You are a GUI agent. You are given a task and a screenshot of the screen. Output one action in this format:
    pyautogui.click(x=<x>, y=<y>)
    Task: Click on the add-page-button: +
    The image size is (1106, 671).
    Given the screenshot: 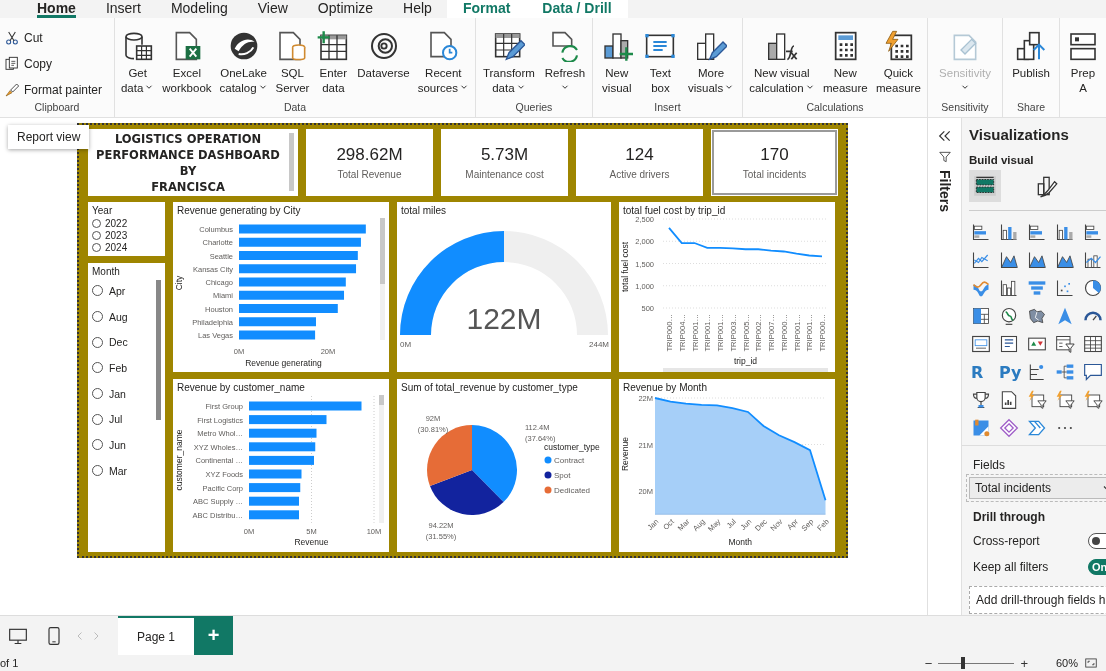 What is the action you would take?
    pyautogui.click(x=213, y=635)
    